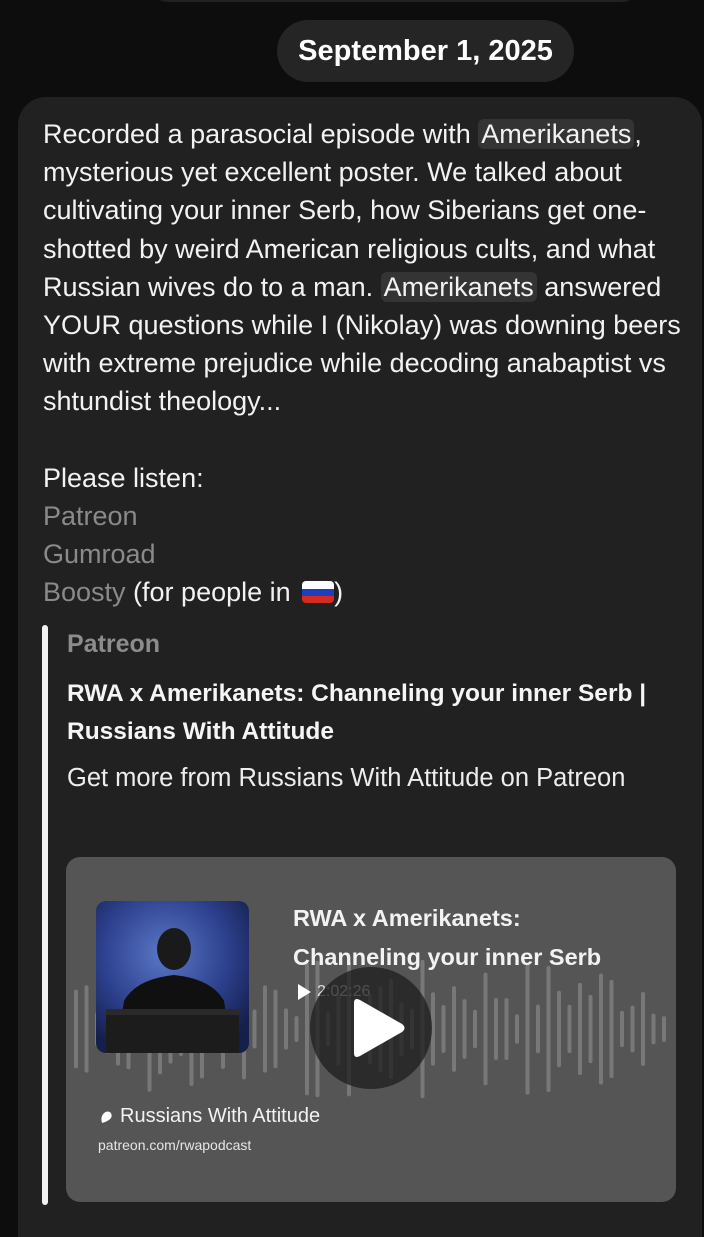 The image size is (704, 1237). What do you see at coordinates (379, 1028) in the screenshot?
I see `play-icon` at bounding box center [379, 1028].